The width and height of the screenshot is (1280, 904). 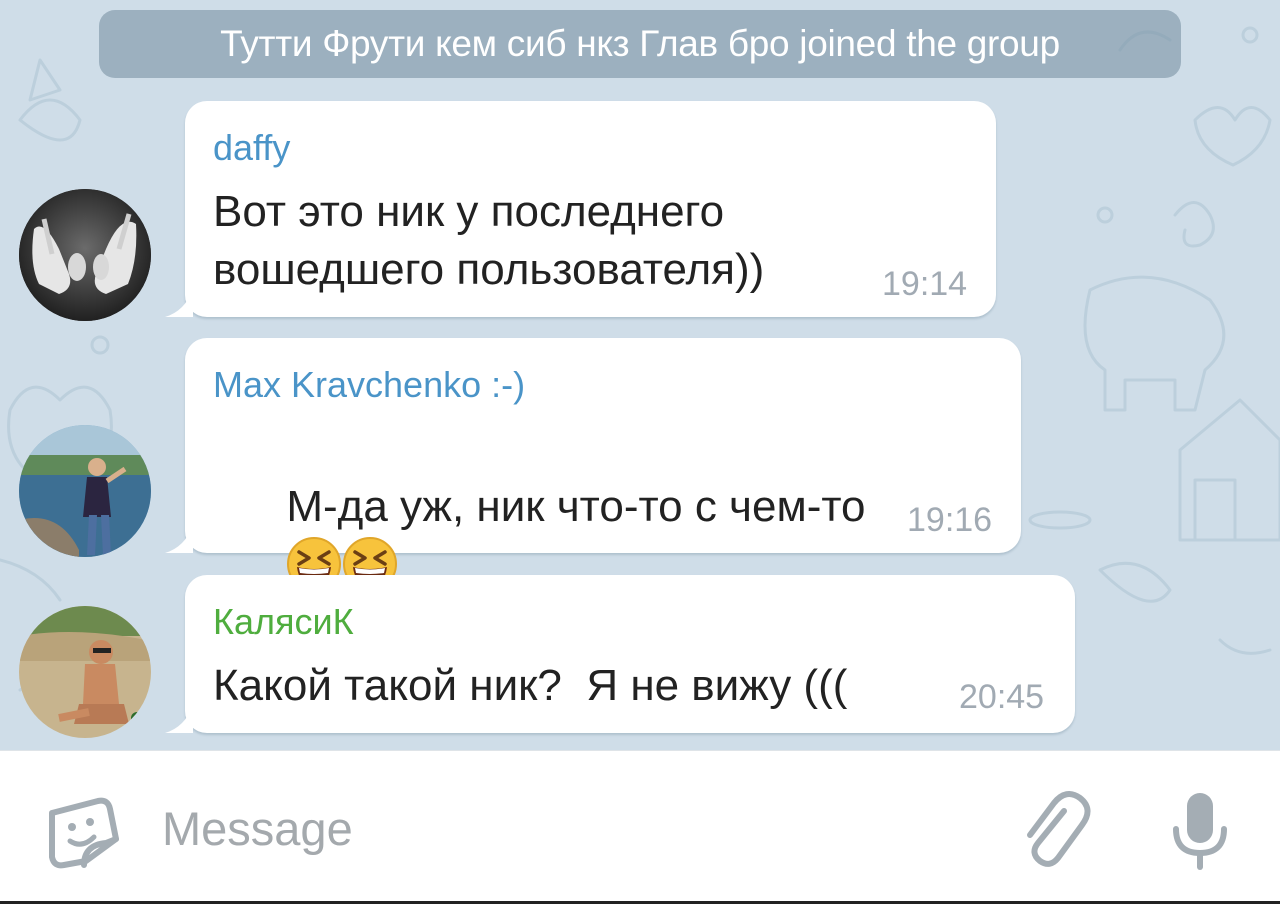 I want to click on message-time: 19:14, so click(x=925, y=284).